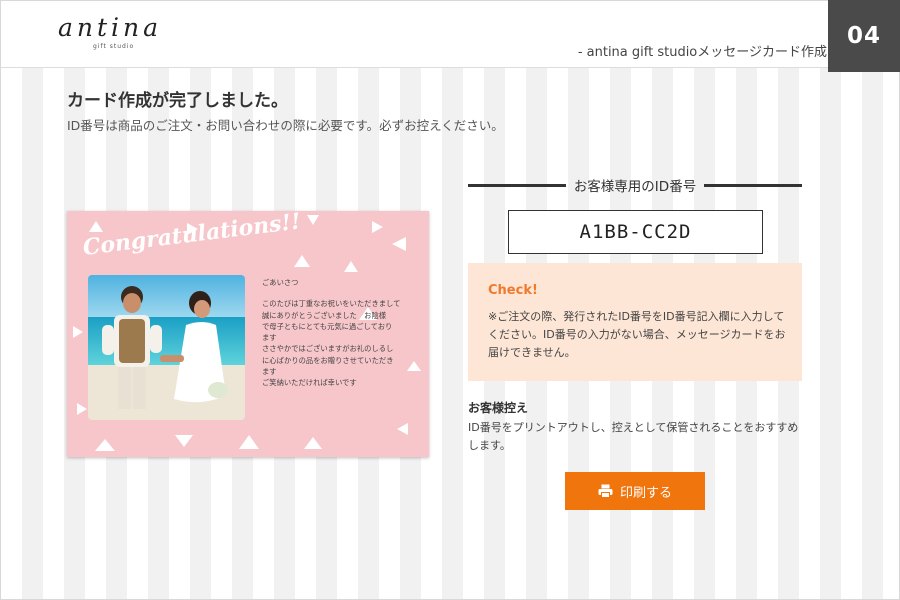  I want to click on completion-title: カード作成が完了しました。, so click(177, 101).